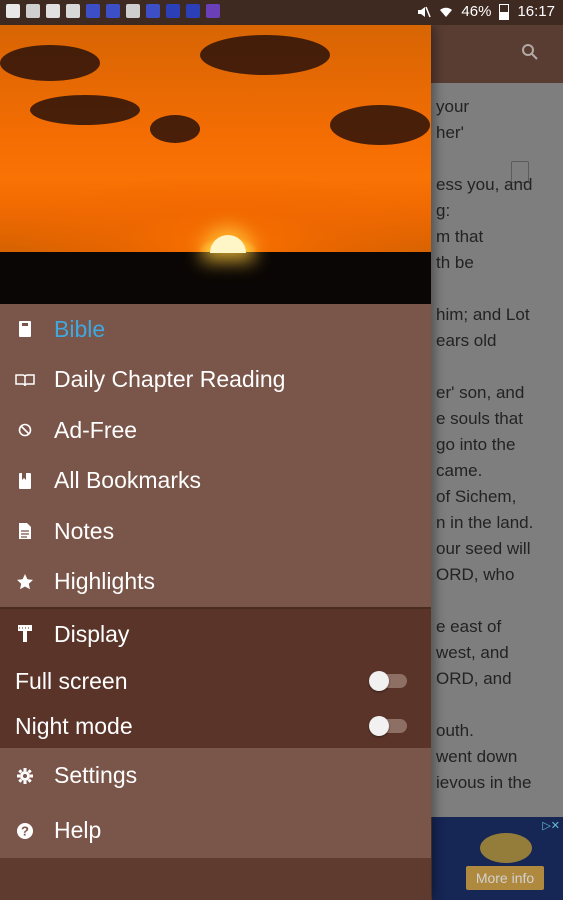  Describe the element at coordinates (215, 726) in the screenshot. I see `night-mode-row: Night mode` at that location.